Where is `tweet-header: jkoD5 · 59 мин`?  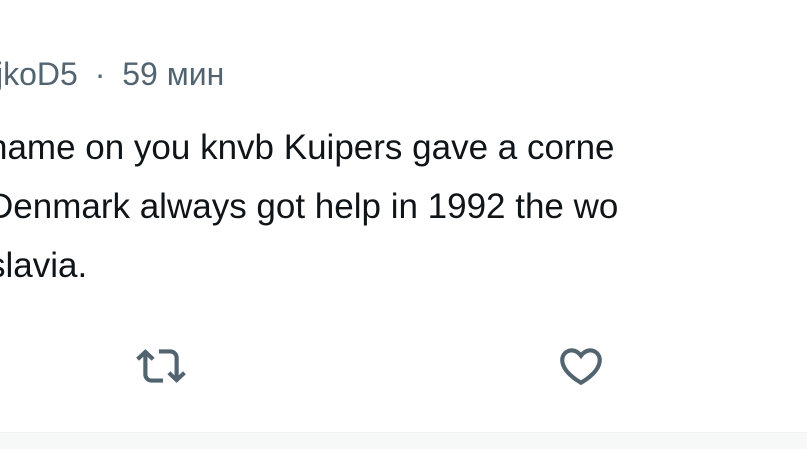
tweet-header: jkoD5 · 59 мин is located at coordinates (112, 74).